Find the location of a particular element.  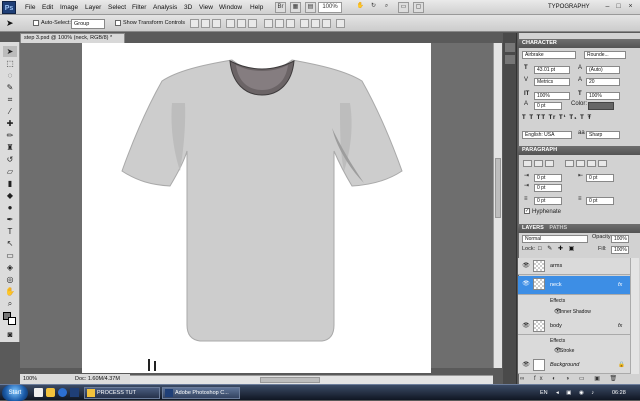

eraser-tool-icon: ▱ is located at coordinates (10, 171).